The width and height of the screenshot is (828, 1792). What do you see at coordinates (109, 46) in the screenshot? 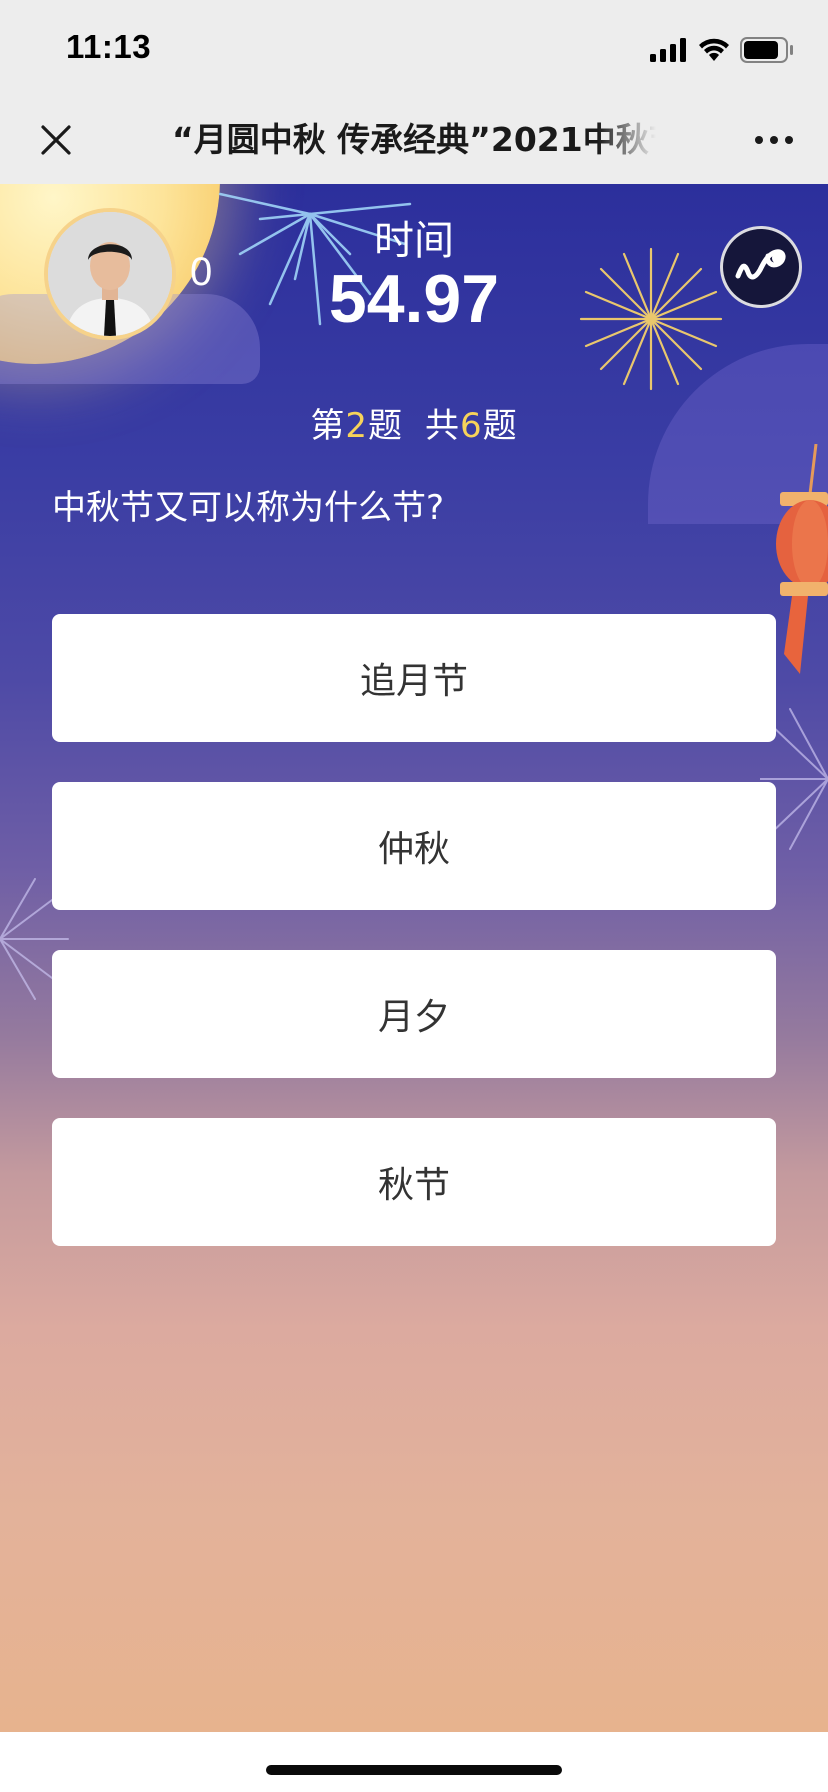
I see `status-time: 11:13` at bounding box center [109, 46].